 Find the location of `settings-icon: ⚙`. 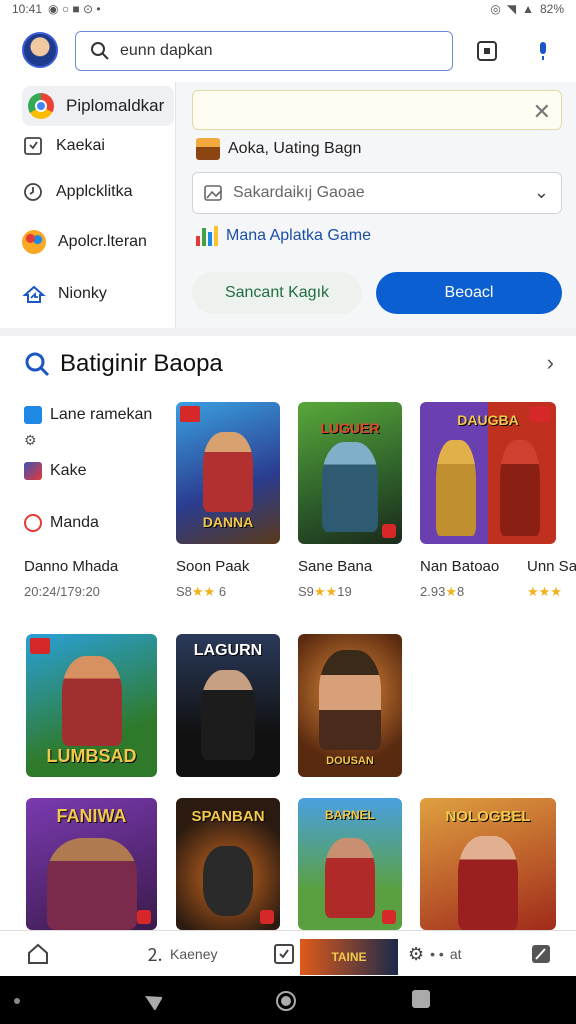

settings-icon: ⚙ is located at coordinates (30, 440).